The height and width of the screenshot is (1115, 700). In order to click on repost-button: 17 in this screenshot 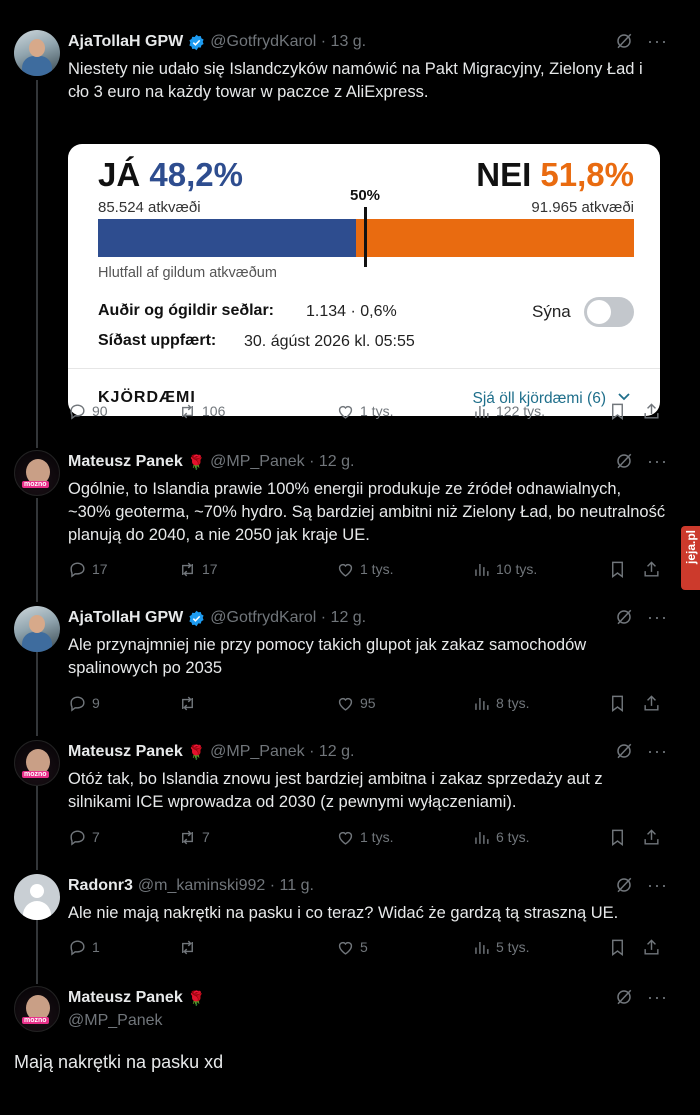, I will do `click(198, 569)`.